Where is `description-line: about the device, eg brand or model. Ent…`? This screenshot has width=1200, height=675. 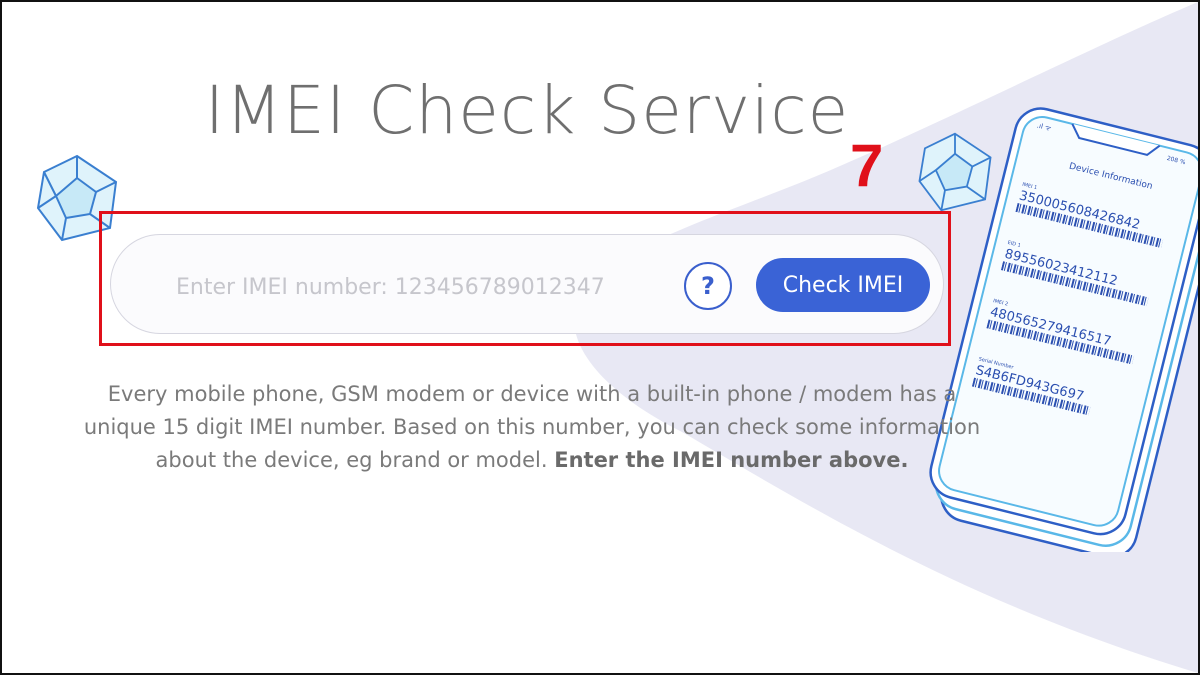
description-line: about the device, eg brand or model. Ent… is located at coordinates (532, 460).